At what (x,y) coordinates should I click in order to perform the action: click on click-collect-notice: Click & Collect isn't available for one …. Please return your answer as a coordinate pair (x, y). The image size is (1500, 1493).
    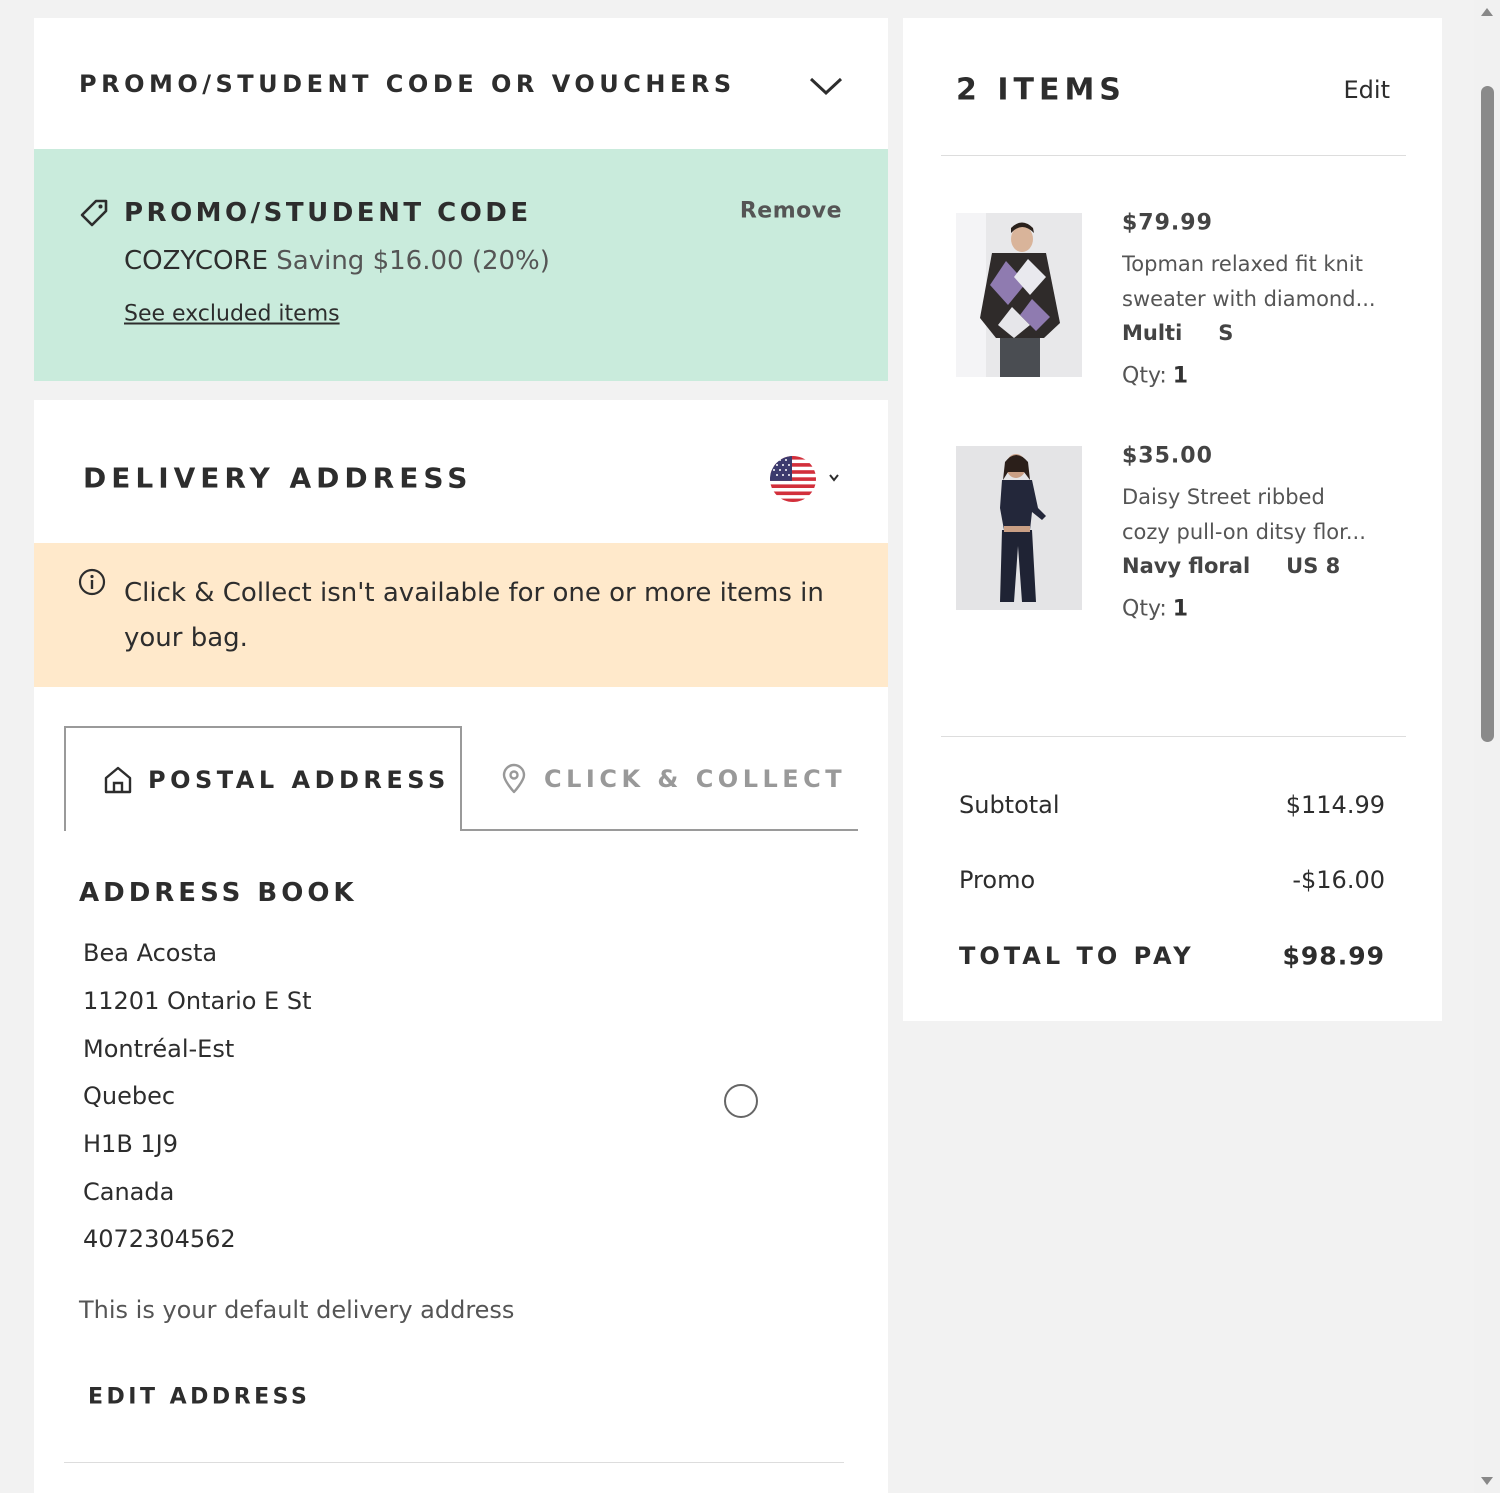
    Looking at the image, I should click on (461, 615).